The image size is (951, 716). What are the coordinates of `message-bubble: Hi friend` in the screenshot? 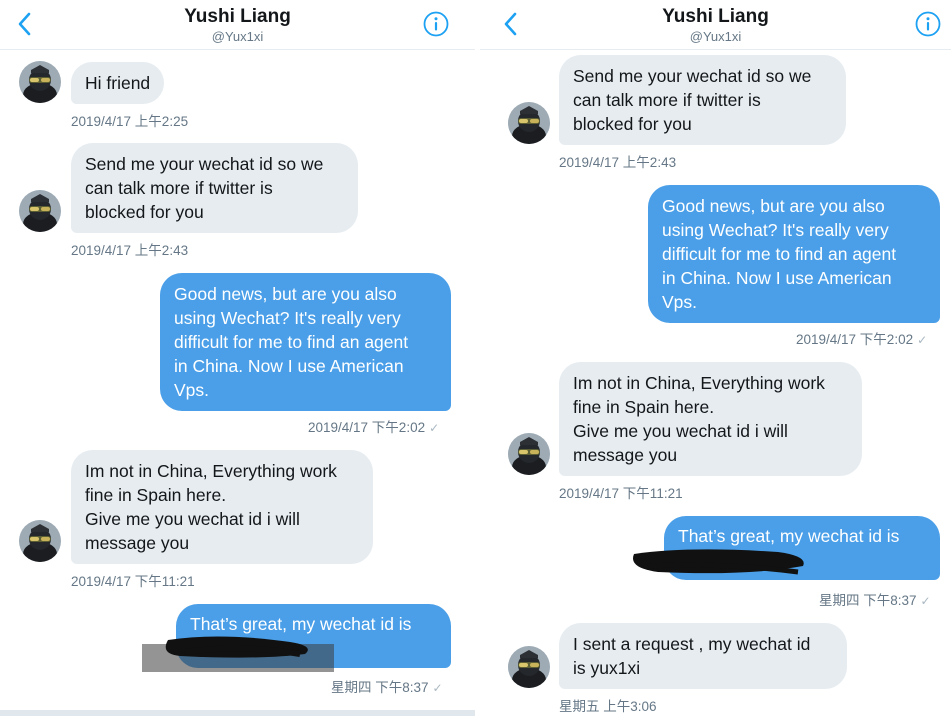 It's located at (118, 83).